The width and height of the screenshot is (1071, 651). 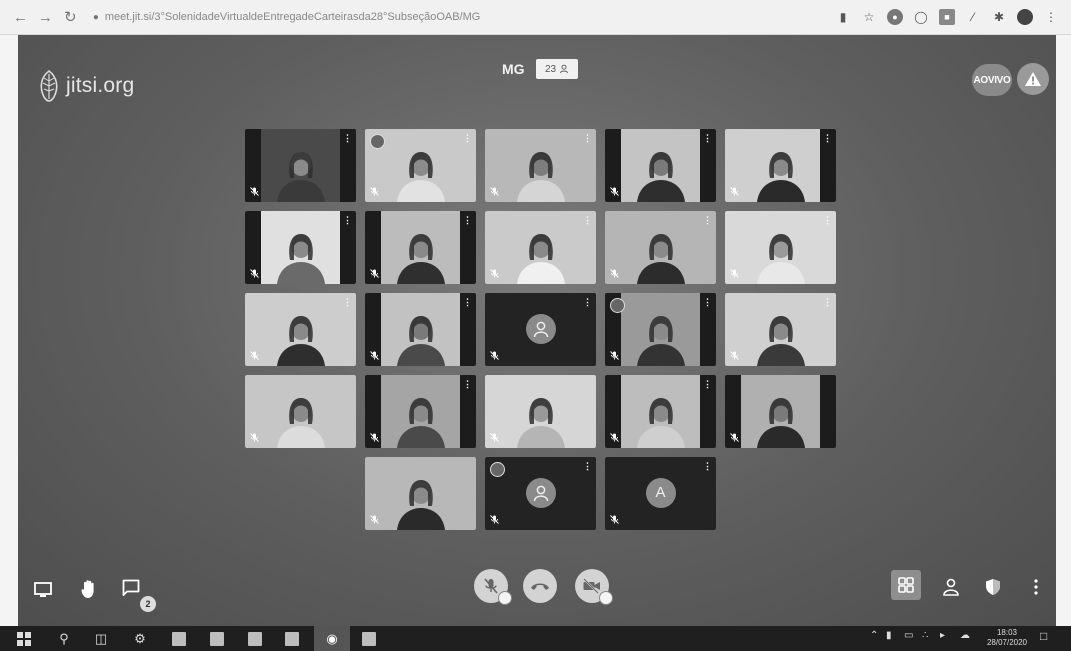 I want to click on camera-indicator-icon: ▮, so click(x=843, y=17).